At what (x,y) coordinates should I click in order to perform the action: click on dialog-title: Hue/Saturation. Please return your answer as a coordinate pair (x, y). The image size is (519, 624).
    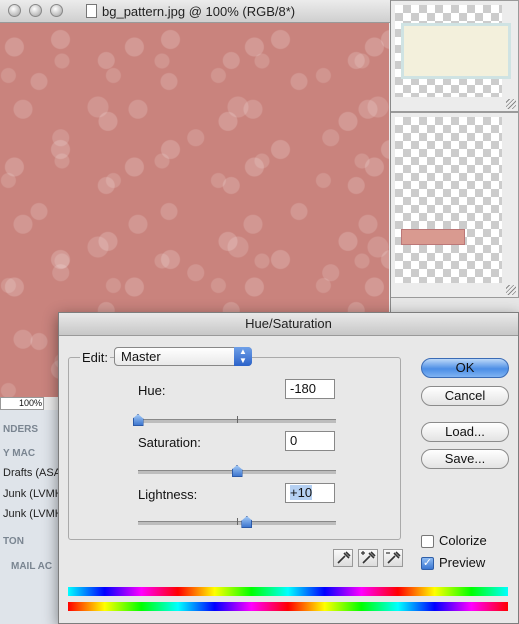
    Looking at the image, I should click on (288, 324).